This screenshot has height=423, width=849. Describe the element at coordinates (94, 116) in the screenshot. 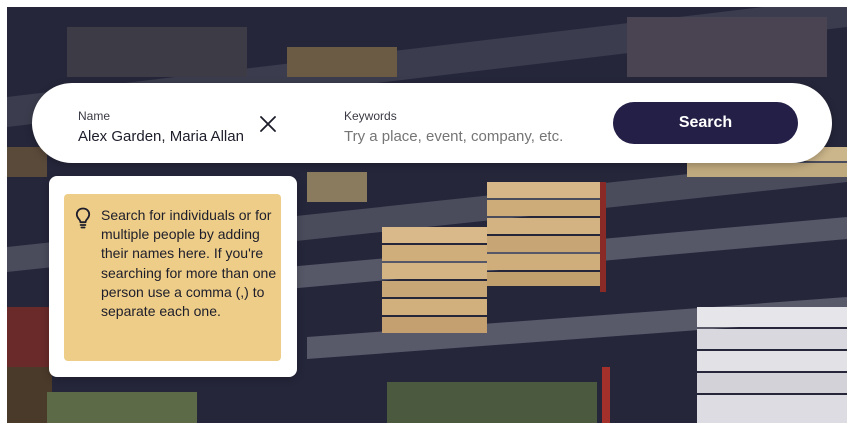

I see `name-field-label: Name` at that location.